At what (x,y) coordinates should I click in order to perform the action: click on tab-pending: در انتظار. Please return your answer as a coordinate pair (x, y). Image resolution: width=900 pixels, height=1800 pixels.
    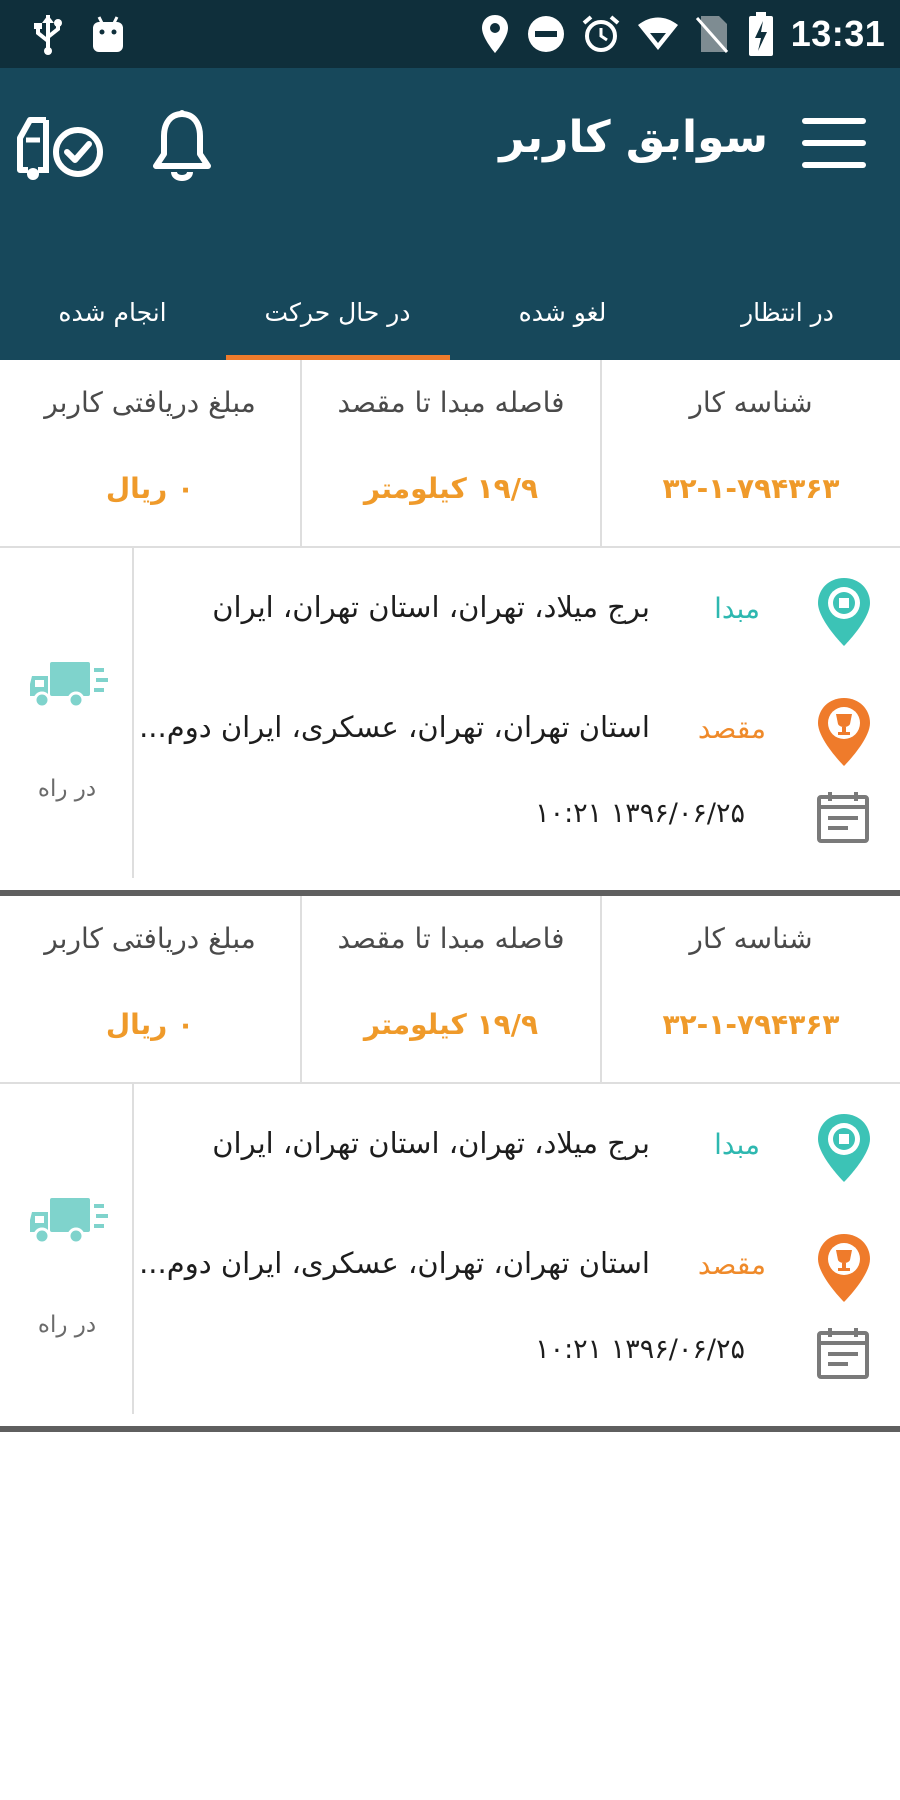
    Looking at the image, I should click on (787, 312).